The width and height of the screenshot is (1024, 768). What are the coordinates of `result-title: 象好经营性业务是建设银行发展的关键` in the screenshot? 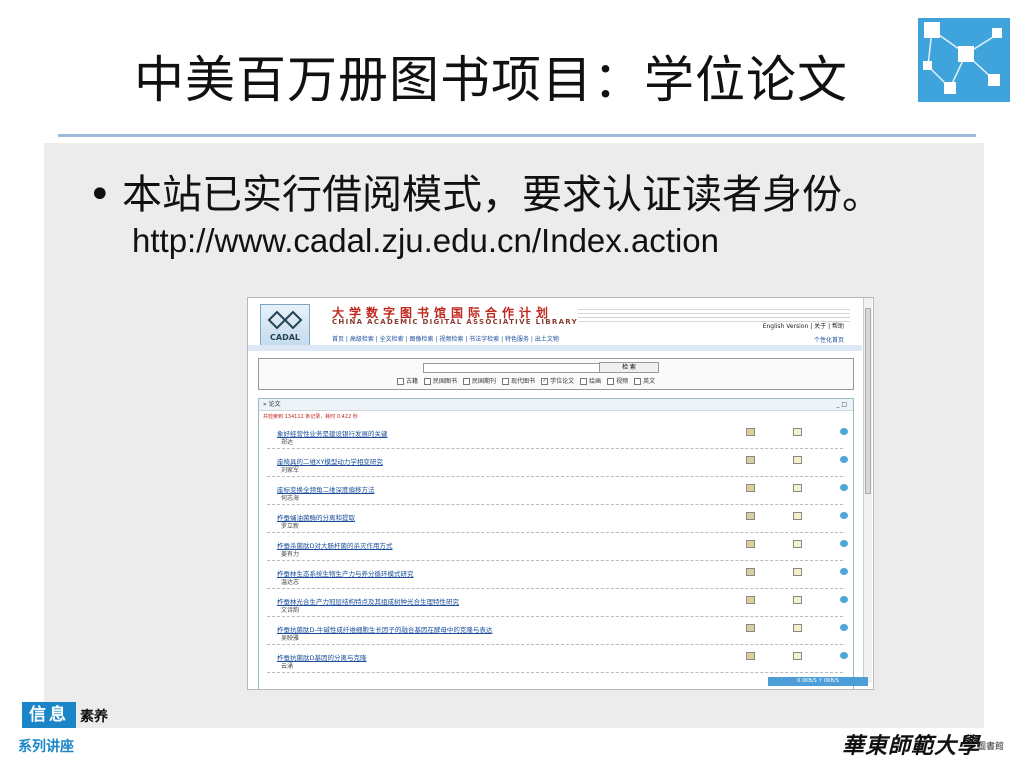 It's located at (332, 433).